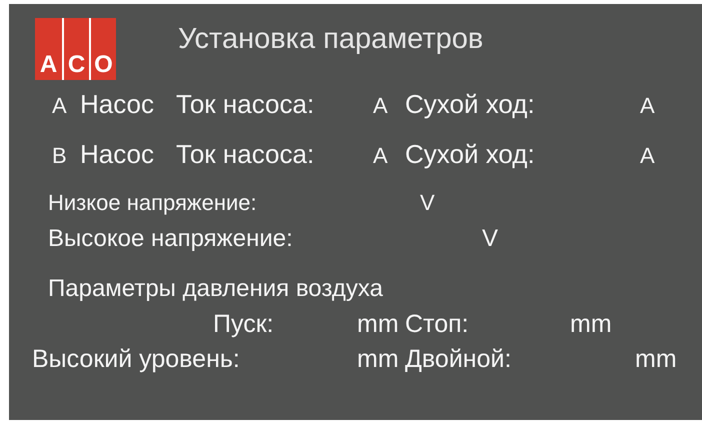 The width and height of the screenshot is (702, 423). Describe the element at coordinates (60, 105) in the screenshot. I see `pump-letter: А` at that location.